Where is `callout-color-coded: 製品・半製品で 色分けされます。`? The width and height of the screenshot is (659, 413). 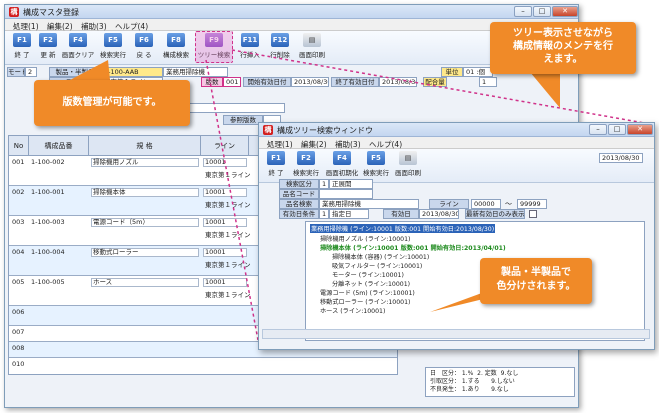
callout-color-coded: 製品・半製品で 色分けされます。 is located at coordinates (536, 281).